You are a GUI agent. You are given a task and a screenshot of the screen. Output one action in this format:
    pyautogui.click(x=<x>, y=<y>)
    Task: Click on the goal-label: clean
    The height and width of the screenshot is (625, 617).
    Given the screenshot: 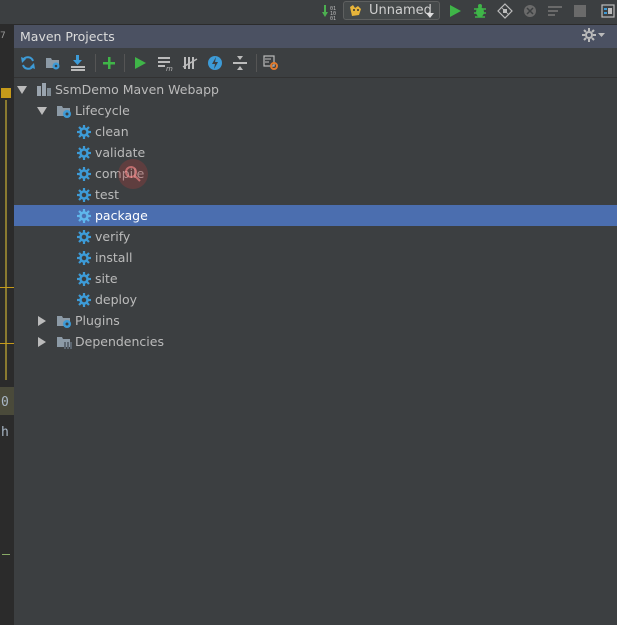 What is the action you would take?
    pyautogui.click(x=112, y=131)
    